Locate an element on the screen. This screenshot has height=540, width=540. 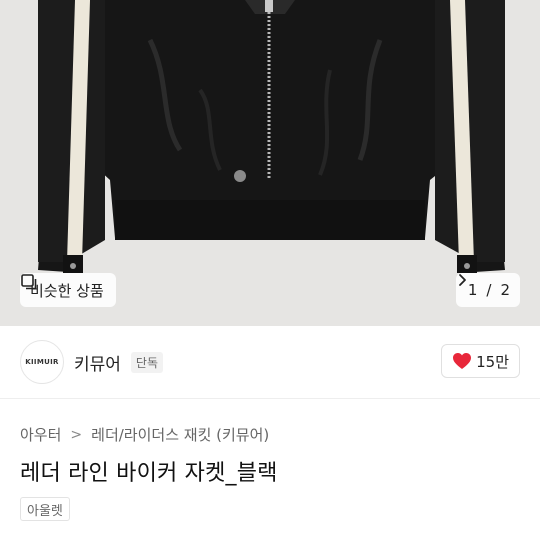
brand-row: KIIMUIR 키뮤어 단독 15만 is located at coordinates (270, 362).